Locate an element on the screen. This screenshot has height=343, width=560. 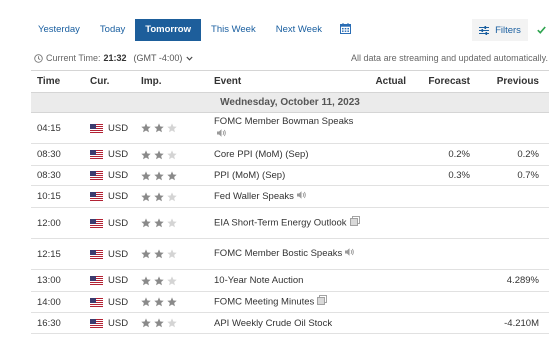
tab-this-week: This Week is located at coordinates (233, 30).